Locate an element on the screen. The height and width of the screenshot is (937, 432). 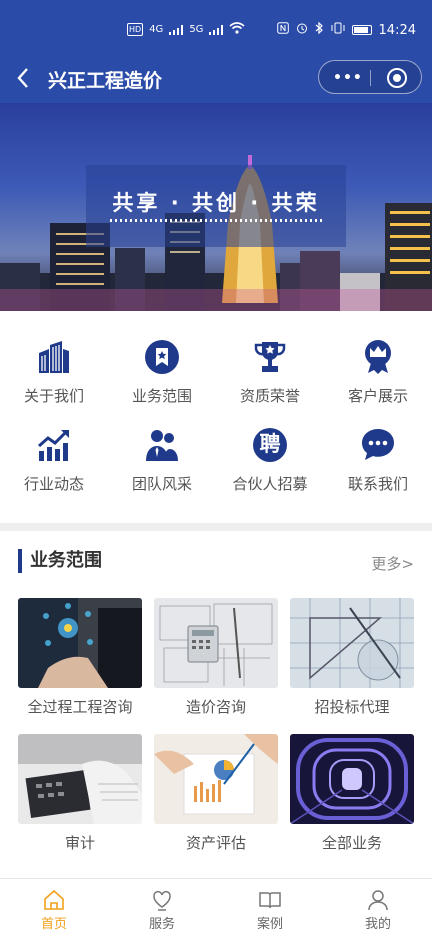
tab-cases: 案例 is located at coordinates (270, 908).